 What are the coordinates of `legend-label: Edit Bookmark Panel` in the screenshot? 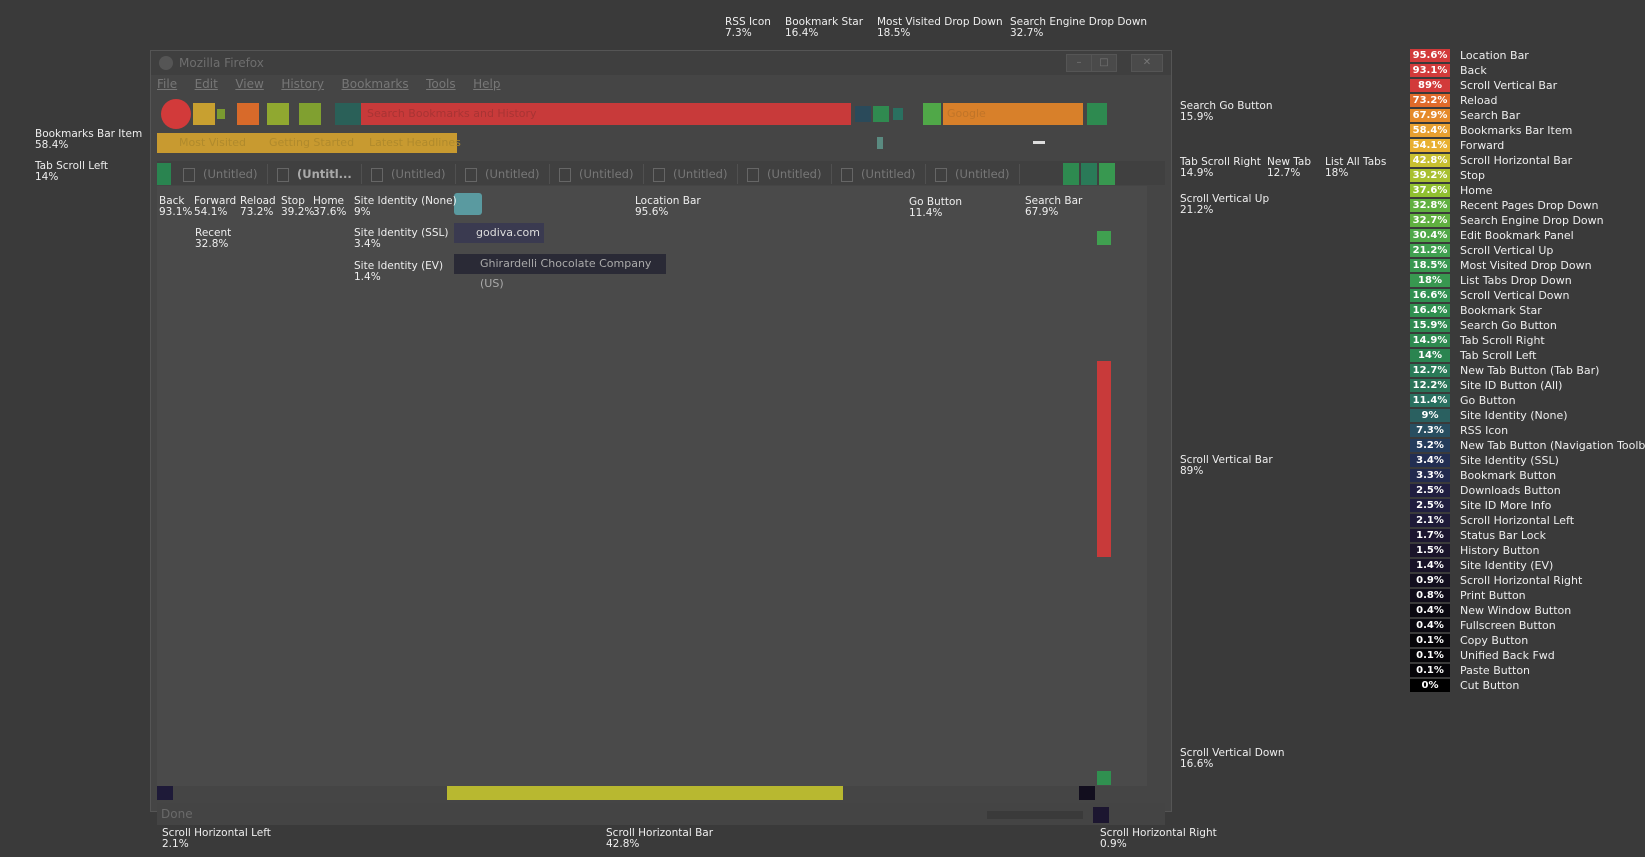 It's located at (1517, 235).